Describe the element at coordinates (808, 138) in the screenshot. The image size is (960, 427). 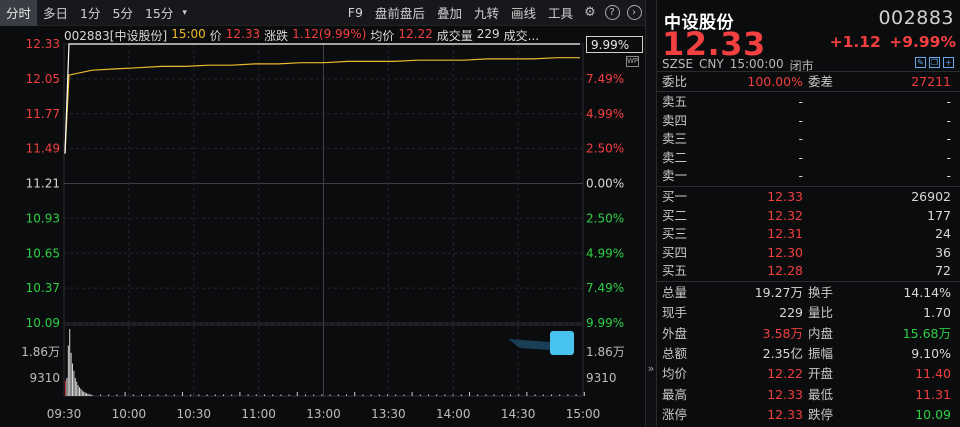
I see `sell-level-row: 卖三 - -` at that location.